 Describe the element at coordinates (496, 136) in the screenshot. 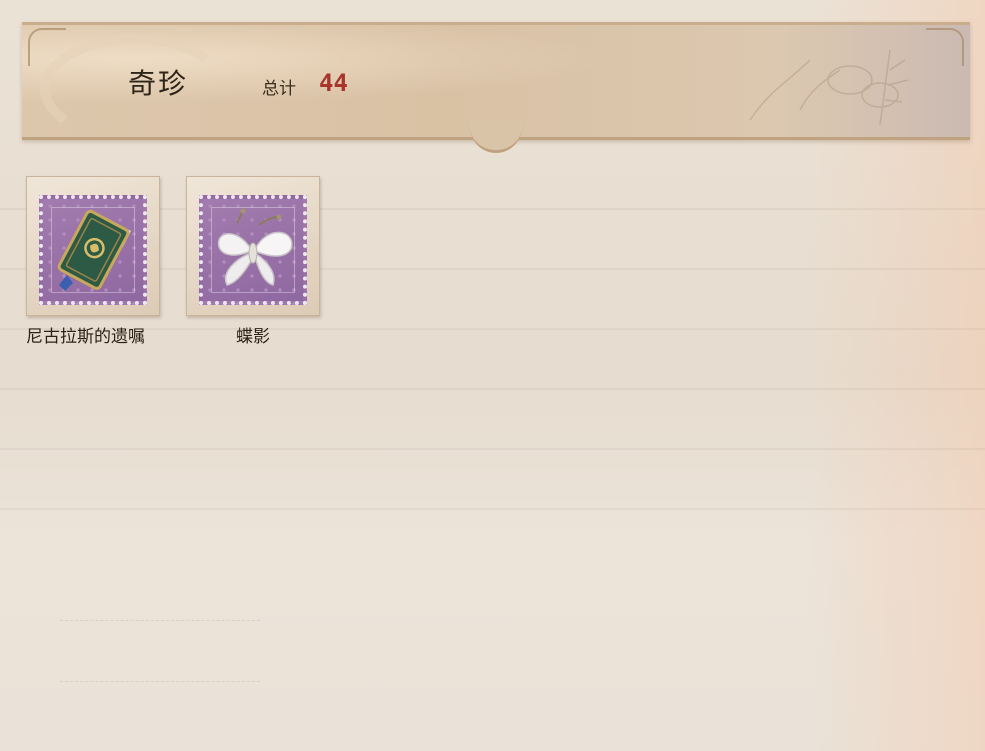

I see `header-notch` at that location.